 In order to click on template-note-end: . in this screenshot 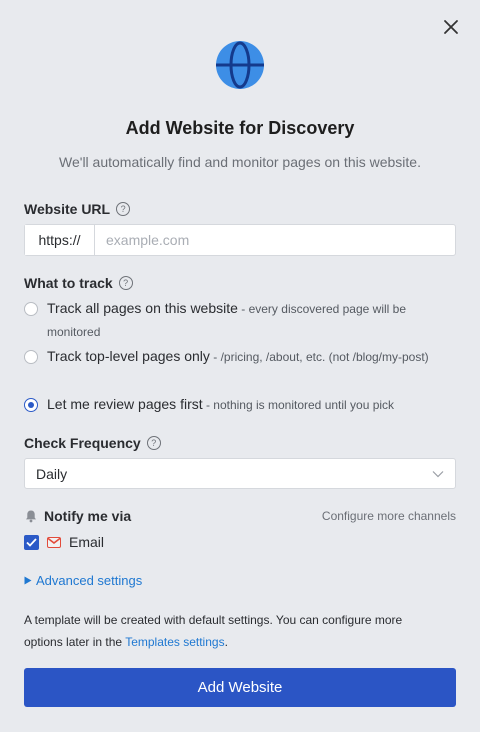, I will do `click(226, 642)`.